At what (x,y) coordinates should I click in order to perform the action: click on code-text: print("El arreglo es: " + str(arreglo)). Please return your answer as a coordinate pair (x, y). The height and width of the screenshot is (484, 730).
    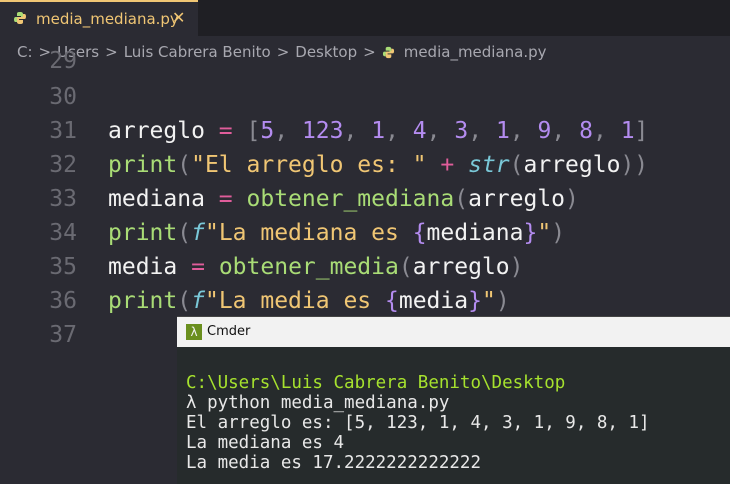
    Looking at the image, I should click on (378, 165).